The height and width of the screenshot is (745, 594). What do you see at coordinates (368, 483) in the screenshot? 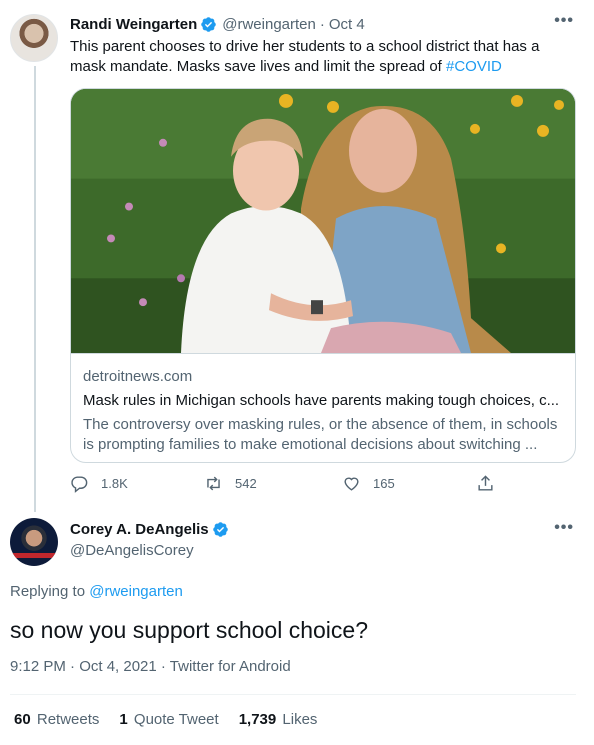
I see `like-button: 165` at bounding box center [368, 483].